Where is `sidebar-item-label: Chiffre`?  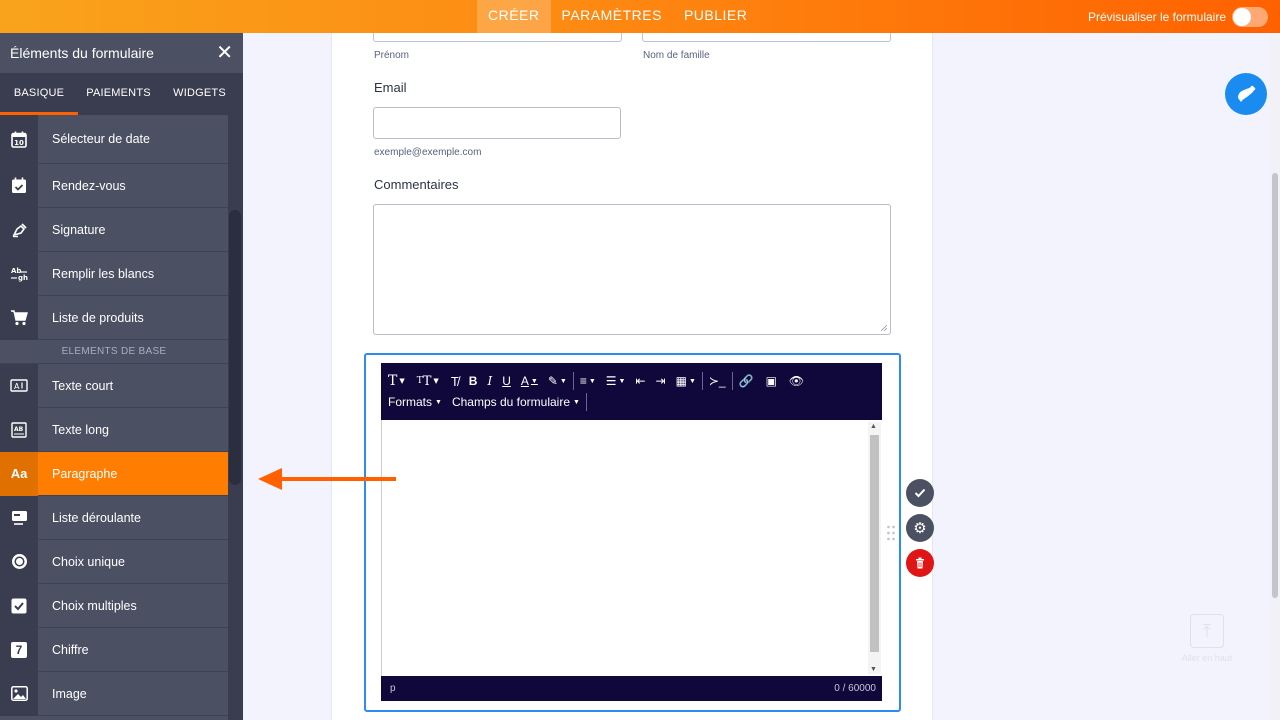
sidebar-item-label: Chiffre is located at coordinates (70, 649).